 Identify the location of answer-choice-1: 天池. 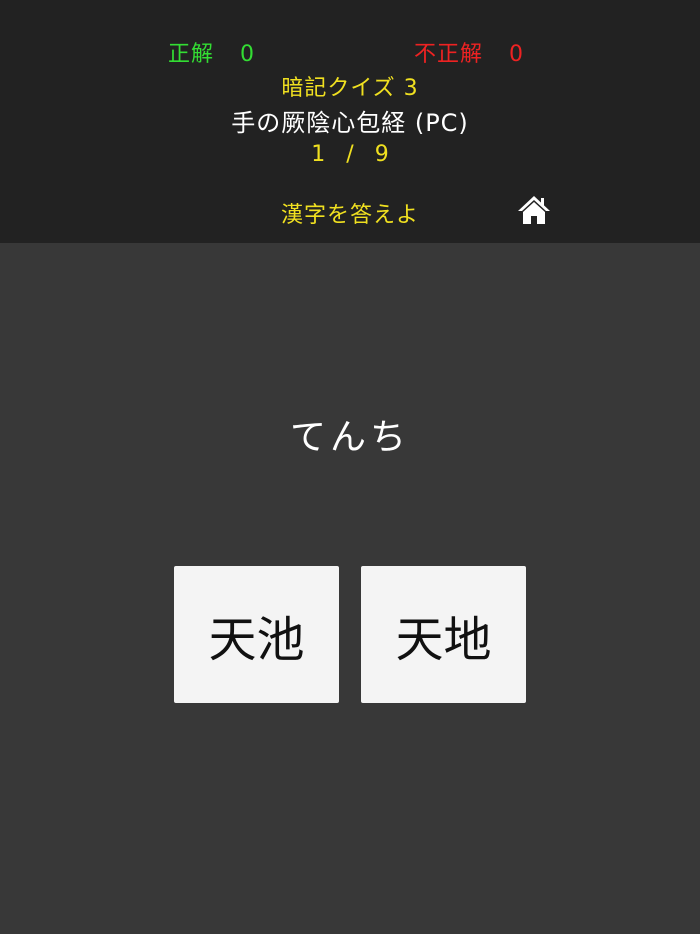
(256, 634).